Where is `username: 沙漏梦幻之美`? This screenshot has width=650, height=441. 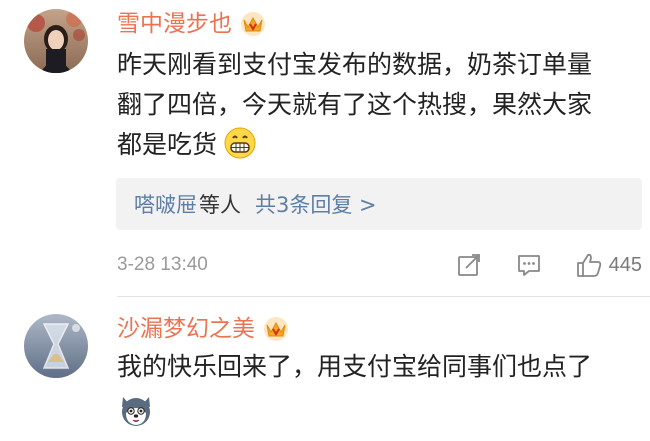
username: 沙漏梦幻之美 is located at coordinates (186, 329).